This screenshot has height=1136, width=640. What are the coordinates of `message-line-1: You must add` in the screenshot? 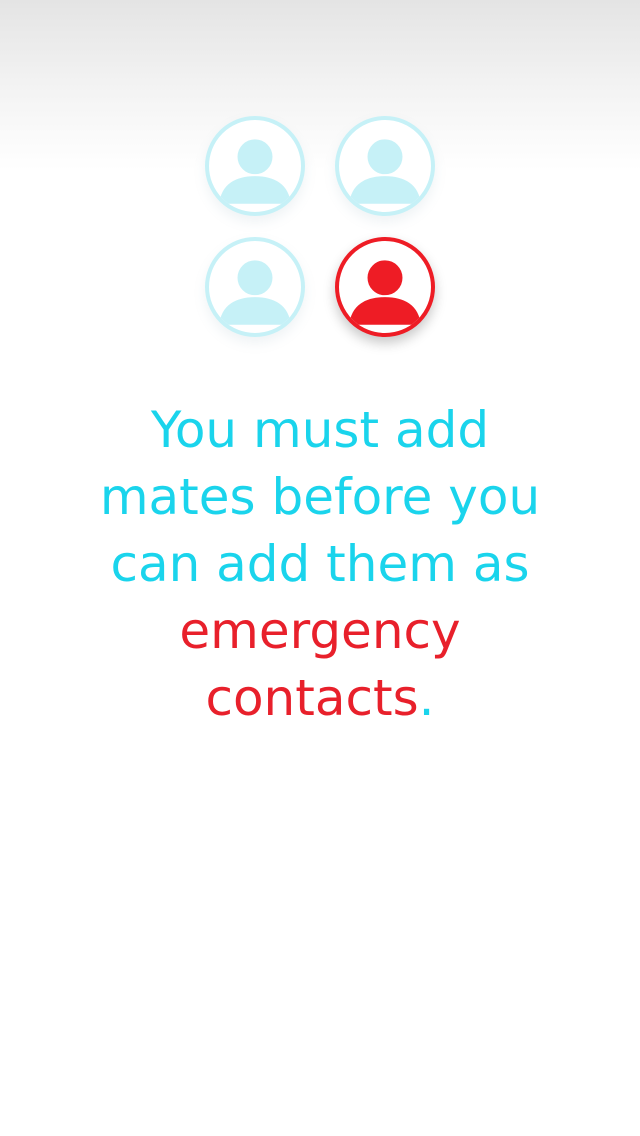 It's located at (320, 430).